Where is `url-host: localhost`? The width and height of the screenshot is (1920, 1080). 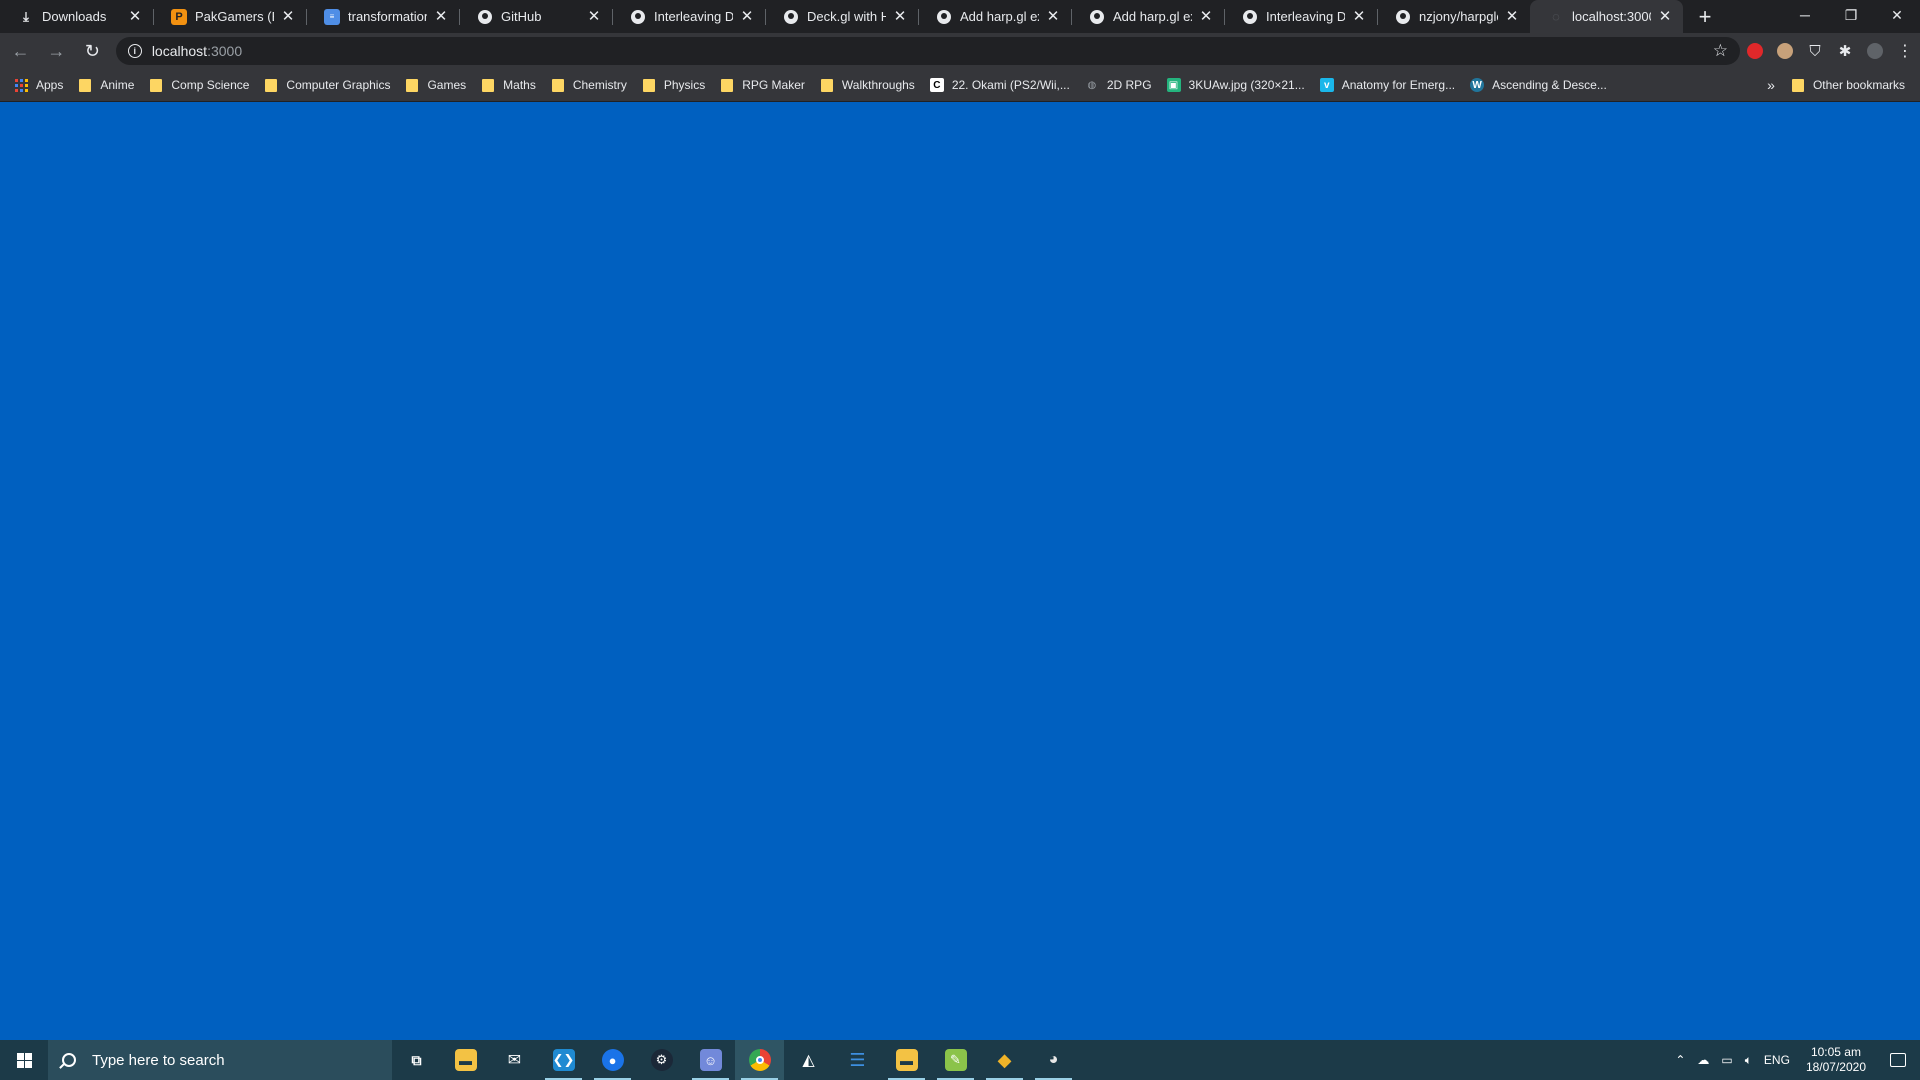
url-host: localhost is located at coordinates (179, 51).